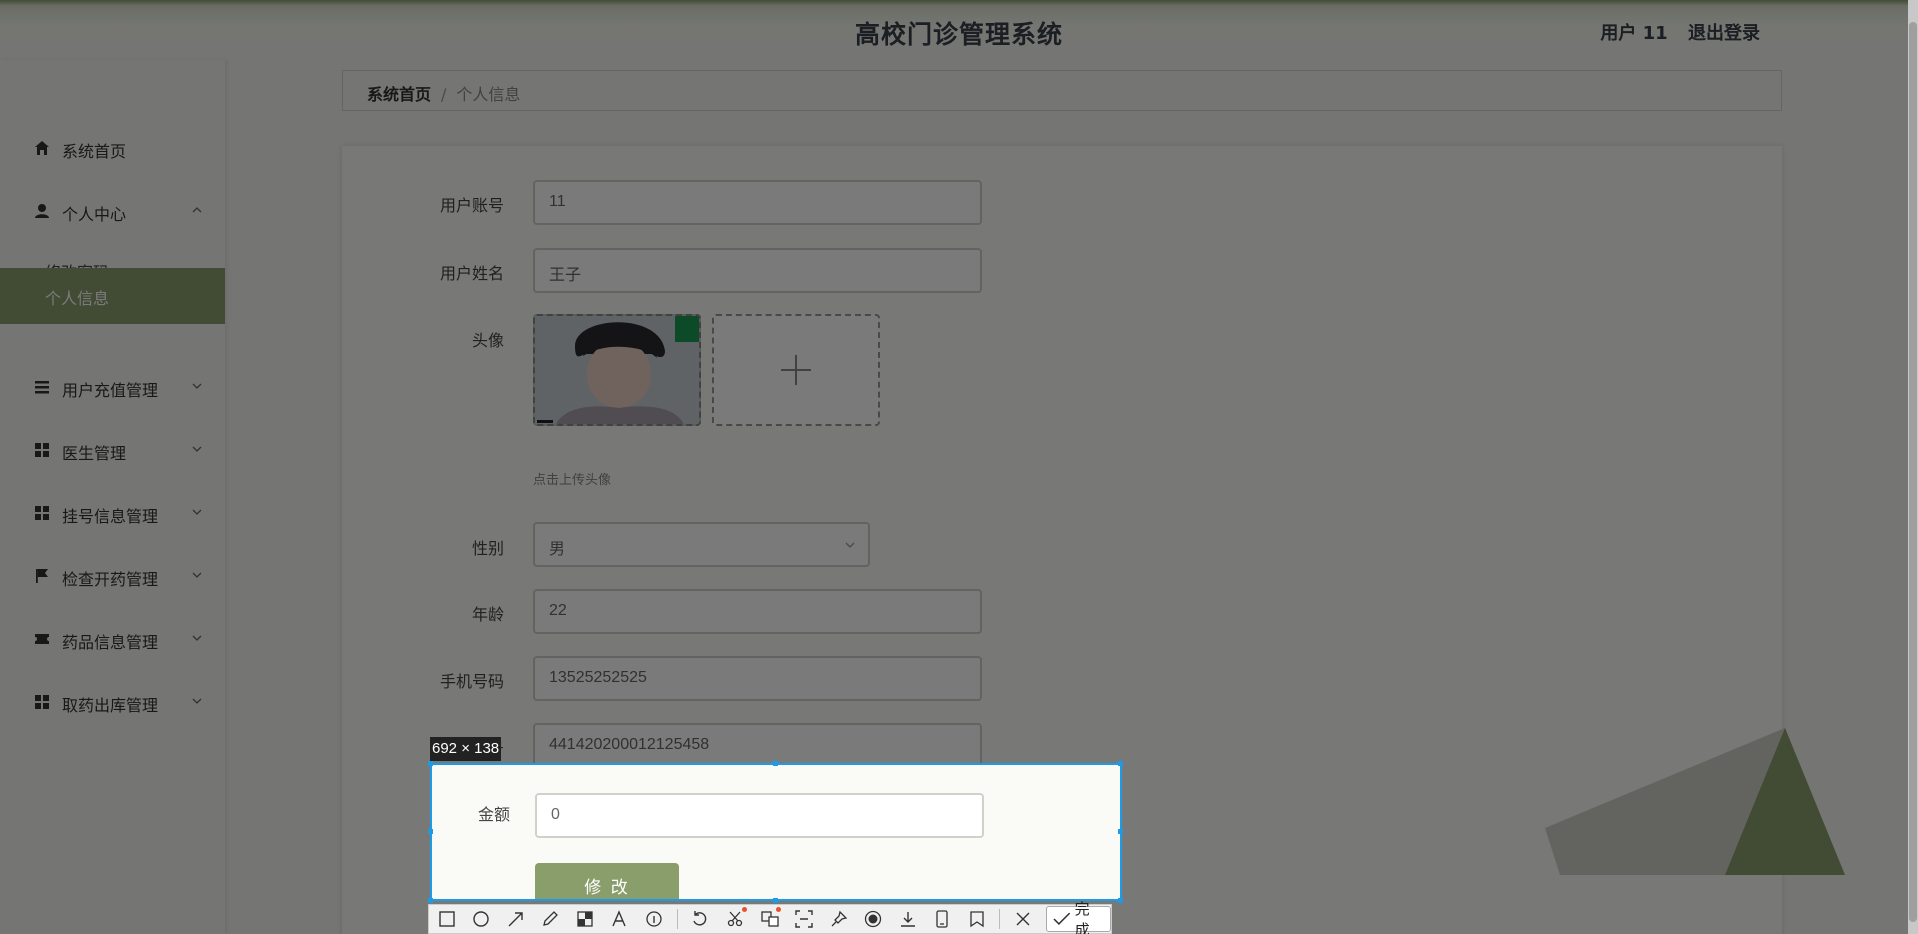  What do you see at coordinates (757, 678) in the screenshot?
I see `phone-field: 13525252525` at bounding box center [757, 678].